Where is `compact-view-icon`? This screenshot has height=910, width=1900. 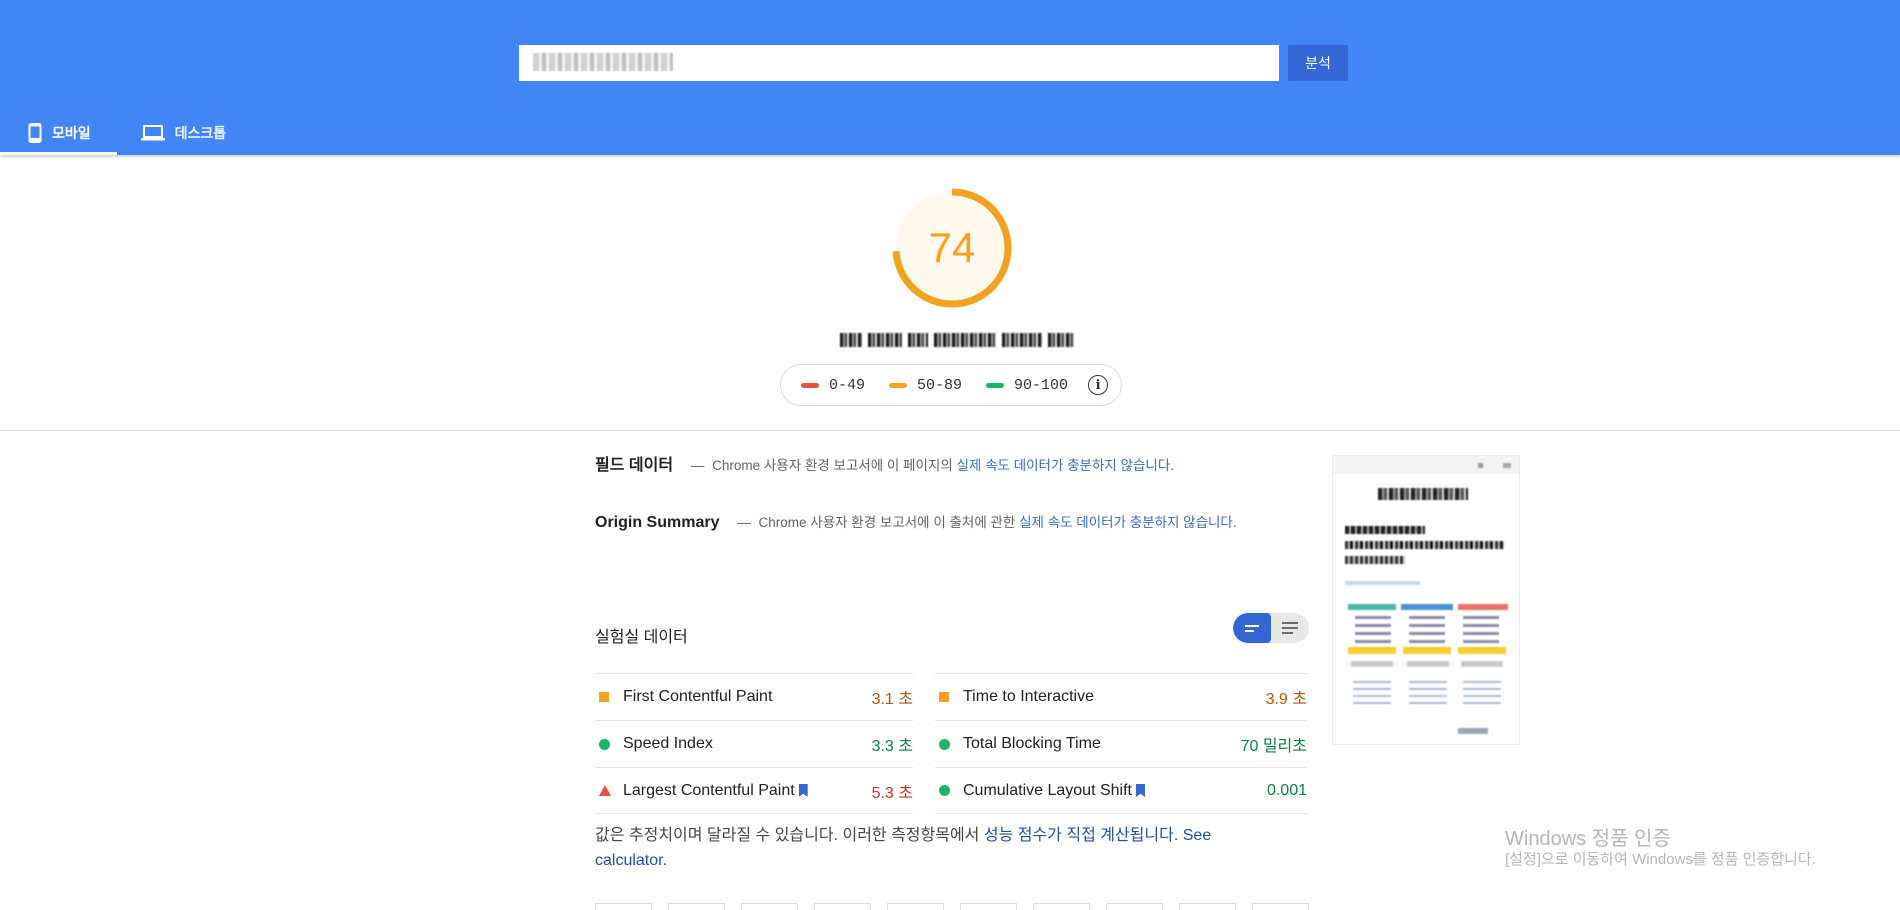
compact-view-icon is located at coordinates (1252, 628).